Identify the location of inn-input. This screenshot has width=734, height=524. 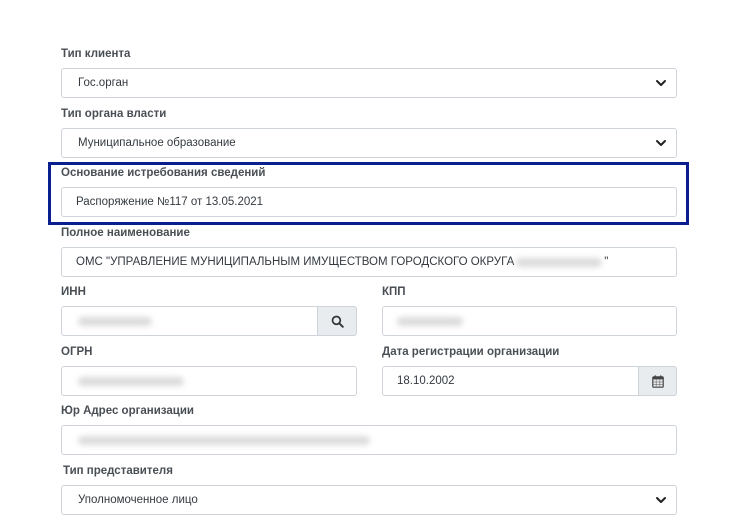
(189, 321).